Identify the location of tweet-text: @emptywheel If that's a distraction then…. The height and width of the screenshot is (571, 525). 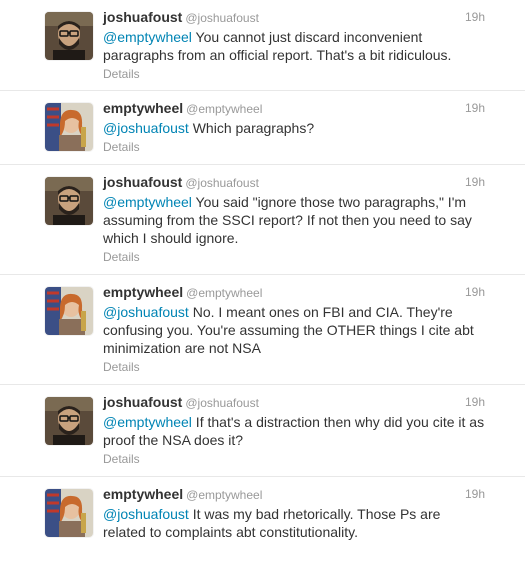
(294, 431).